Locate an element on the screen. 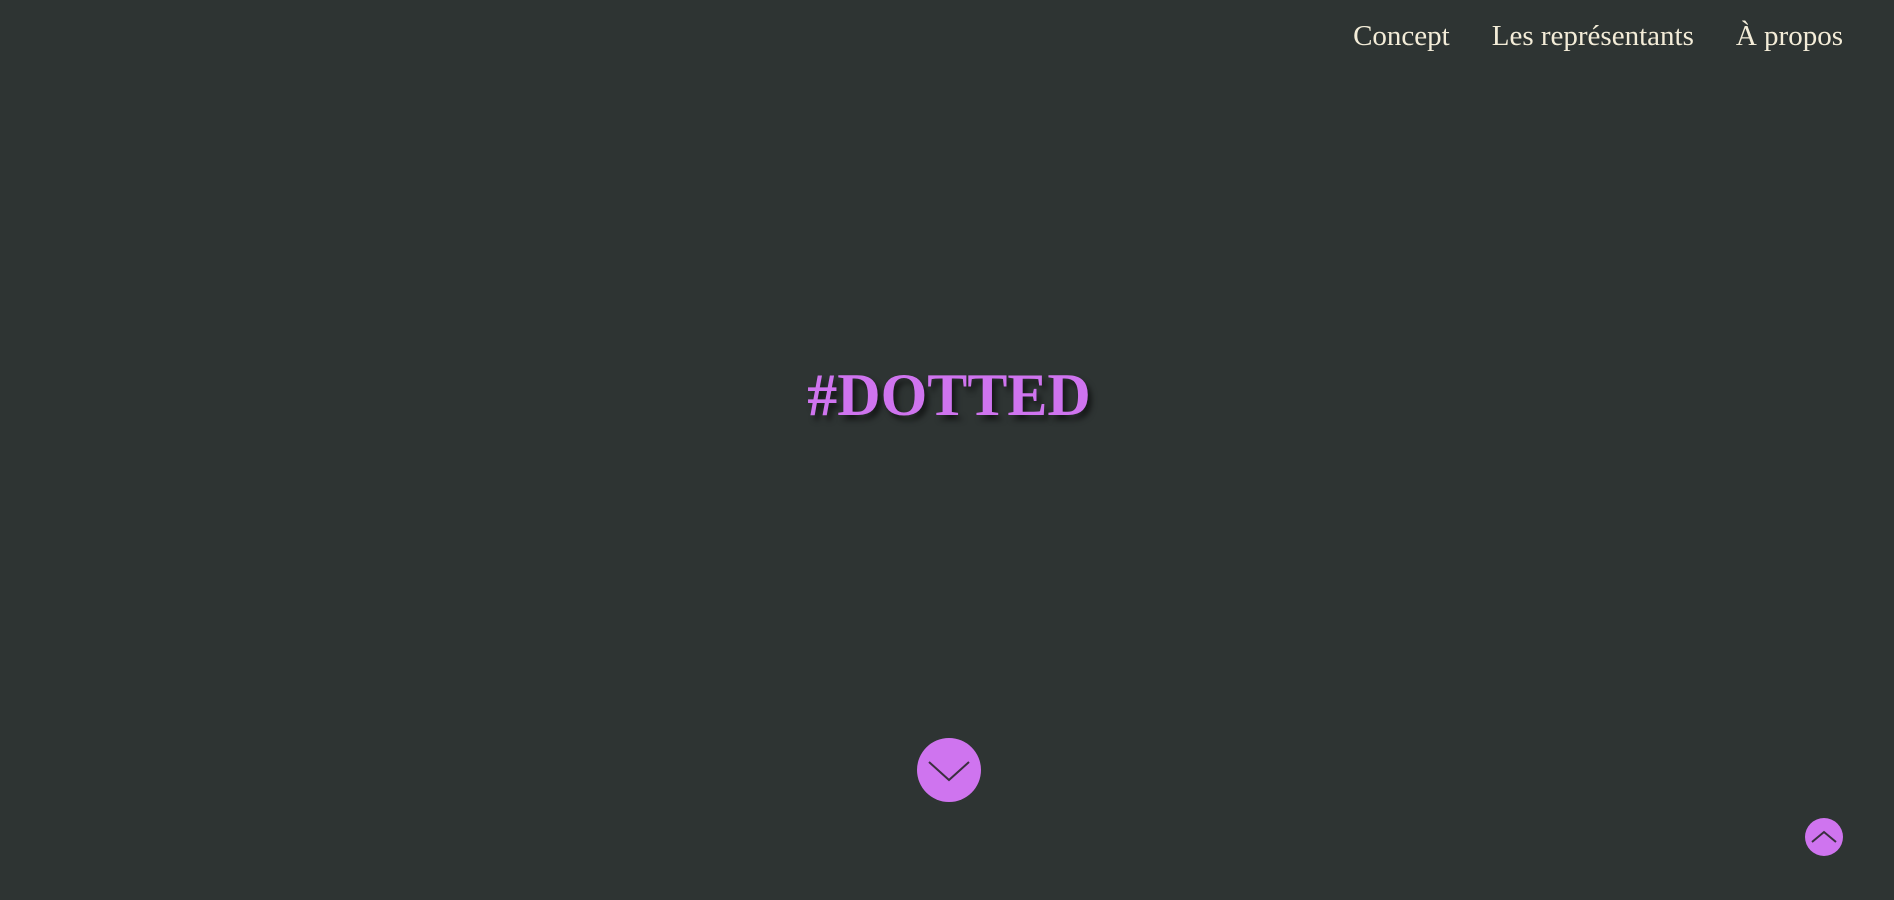 The width and height of the screenshot is (1894, 900). hero-title-text: #DOTTED is located at coordinates (949, 395).